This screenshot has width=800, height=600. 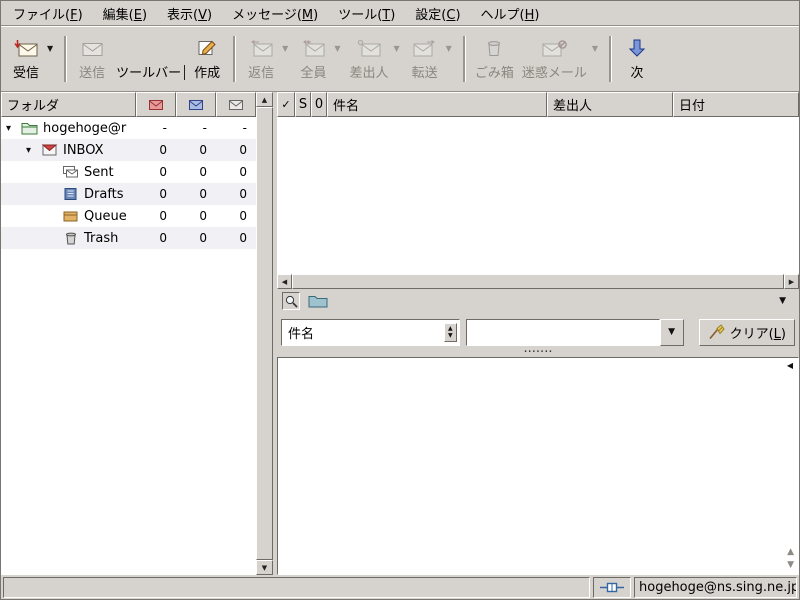 What do you see at coordinates (637, 59) in the screenshot?
I see `next-button: 次` at bounding box center [637, 59].